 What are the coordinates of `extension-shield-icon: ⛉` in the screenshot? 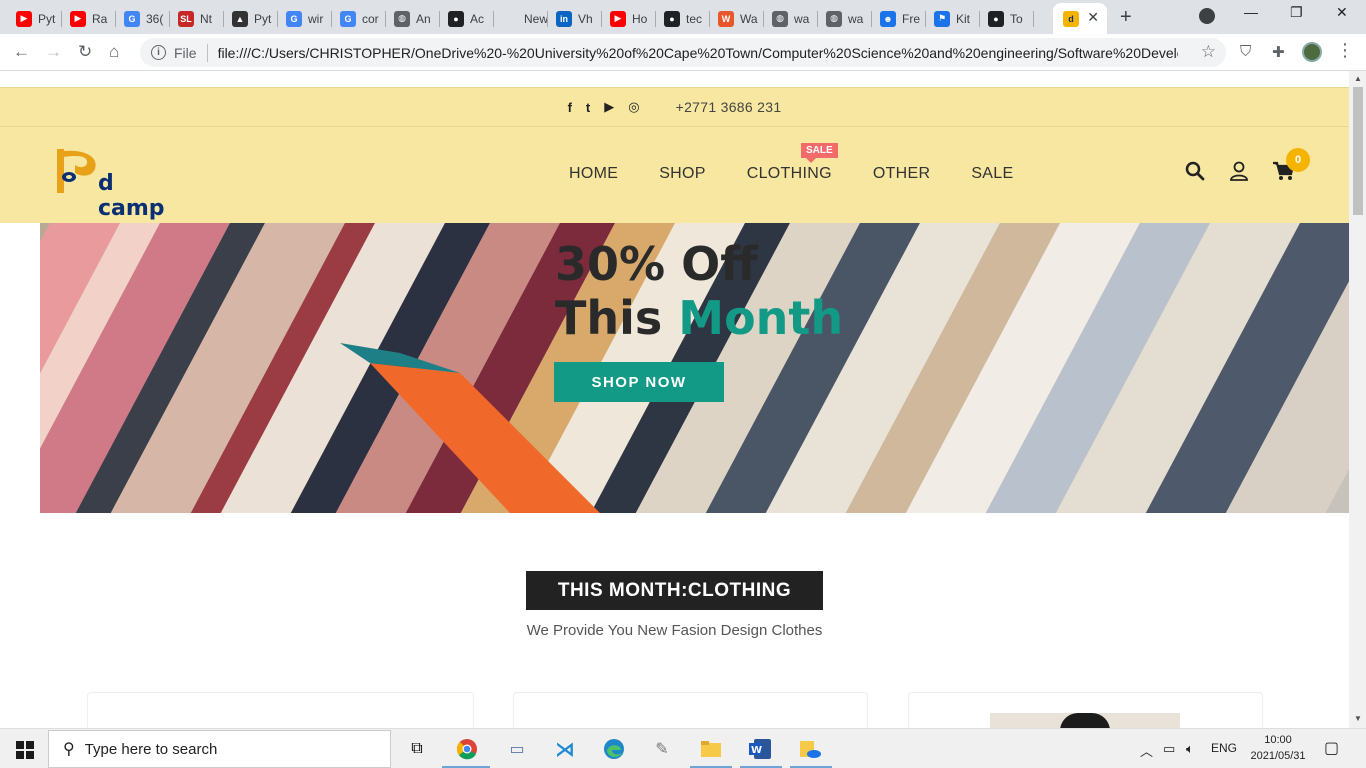 It's located at (1245, 51).